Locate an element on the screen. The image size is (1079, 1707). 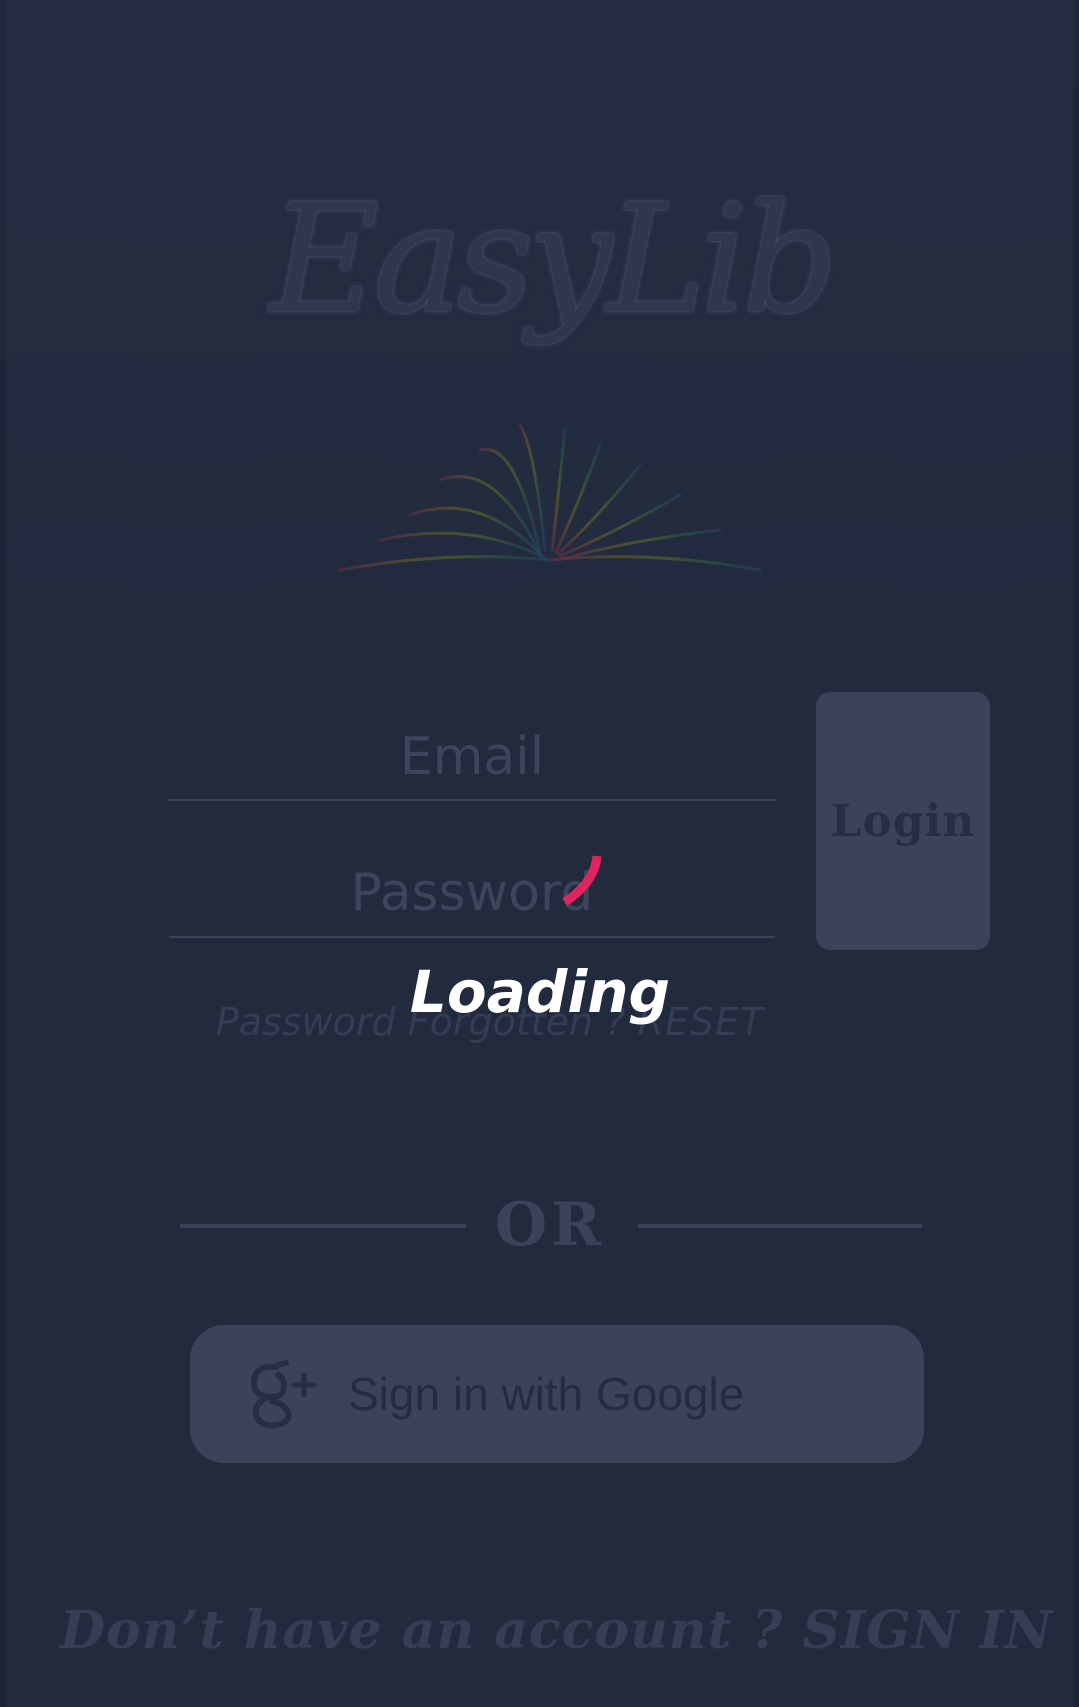
login-button: Login is located at coordinates (903, 821).